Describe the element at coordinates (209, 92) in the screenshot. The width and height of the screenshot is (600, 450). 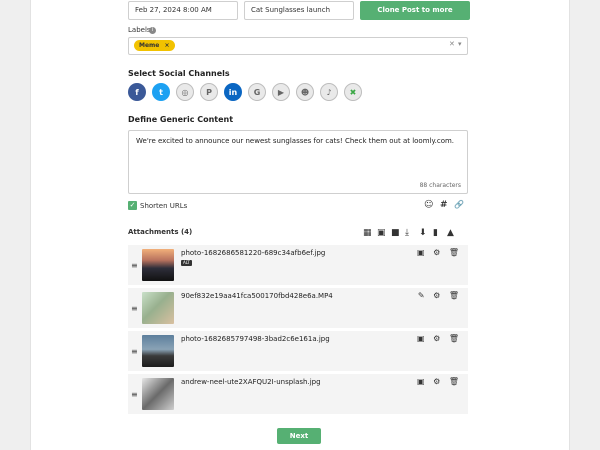
I see `pinterest-icon: P` at that location.